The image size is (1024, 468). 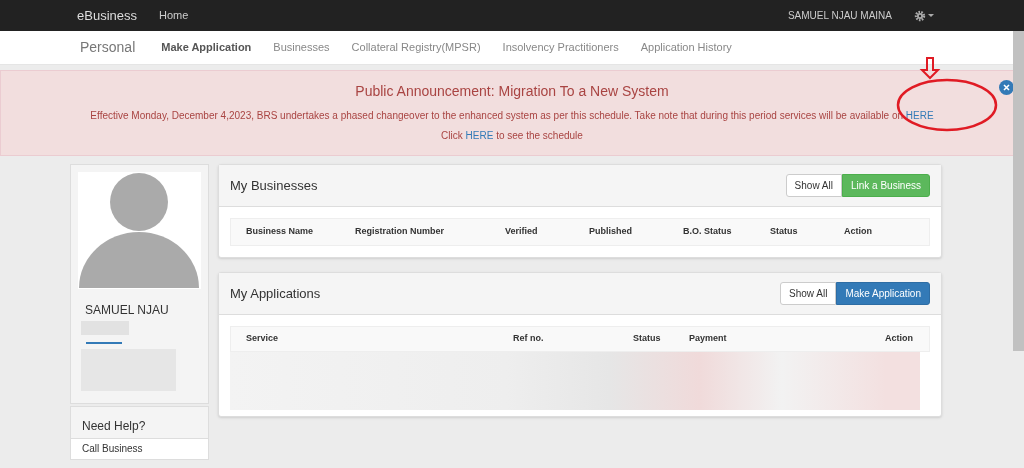 I want to click on section-title: Personal, so click(x=108, y=47).